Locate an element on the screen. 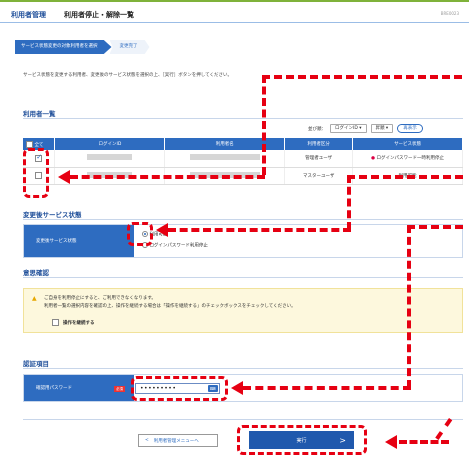  table-header-row: 全て ログインID 利用者名 利用者区分 サービス状態 is located at coordinates (243, 144).